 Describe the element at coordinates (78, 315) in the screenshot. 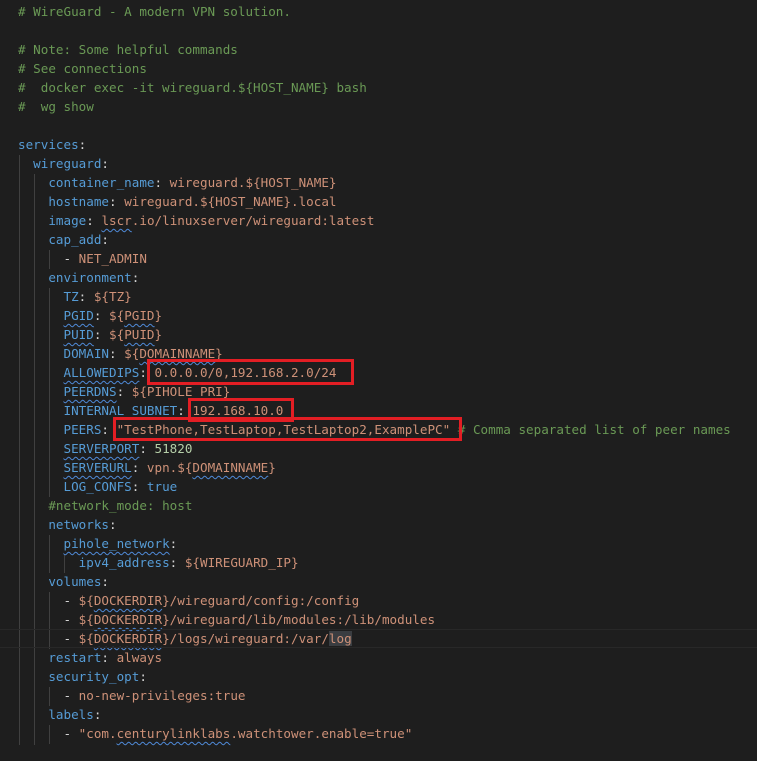

I see `code-token: PGID` at that location.